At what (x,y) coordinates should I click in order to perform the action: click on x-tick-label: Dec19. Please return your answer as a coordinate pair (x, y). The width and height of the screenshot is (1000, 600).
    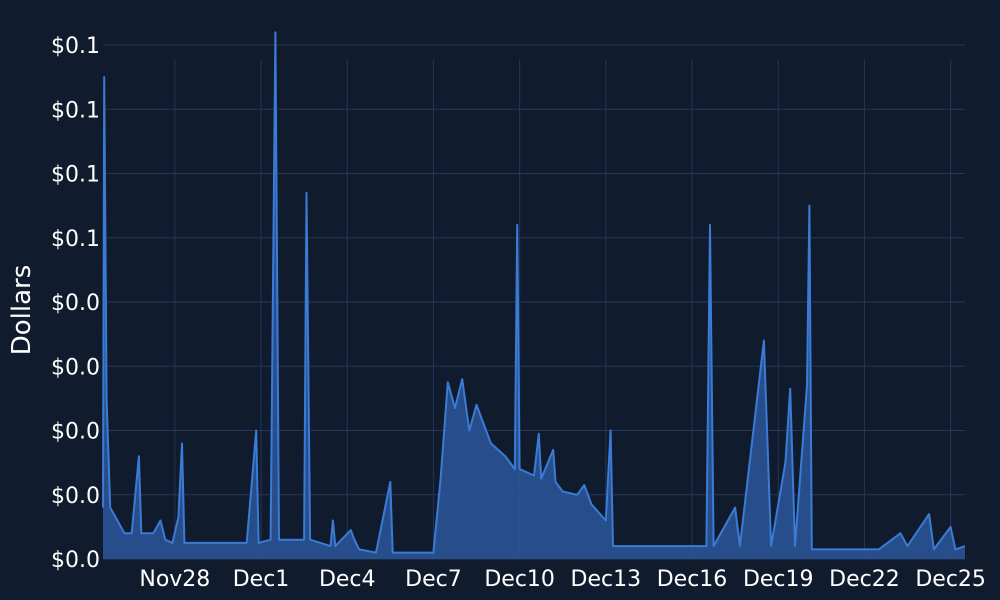
    Looking at the image, I should click on (778, 579).